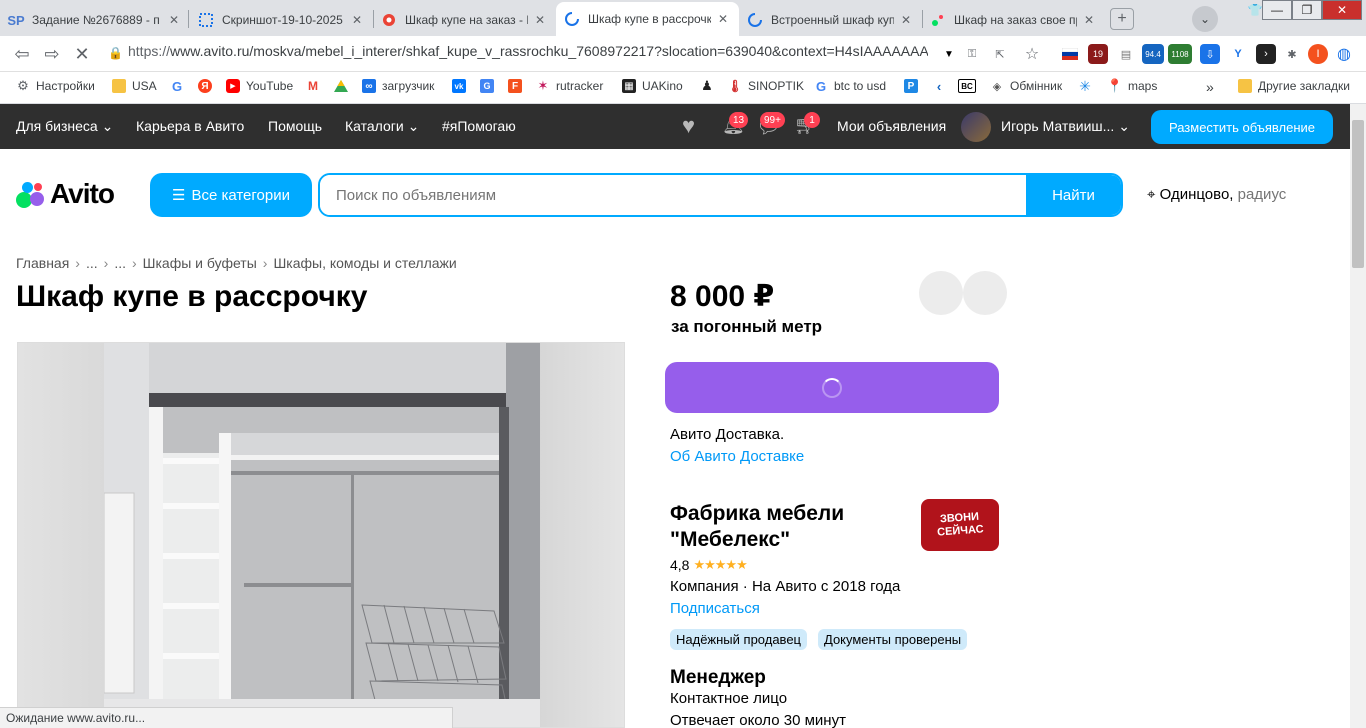 This screenshot has width=1366, height=728. Describe the element at coordinates (972, 54) in the screenshot. I see `key-icon: ⚿` at that location.